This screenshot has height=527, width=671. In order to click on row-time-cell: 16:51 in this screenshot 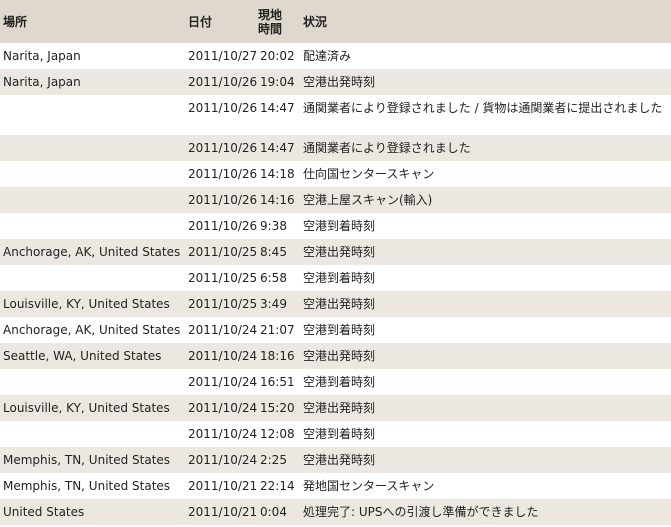, I will do `click(277, 382)`.